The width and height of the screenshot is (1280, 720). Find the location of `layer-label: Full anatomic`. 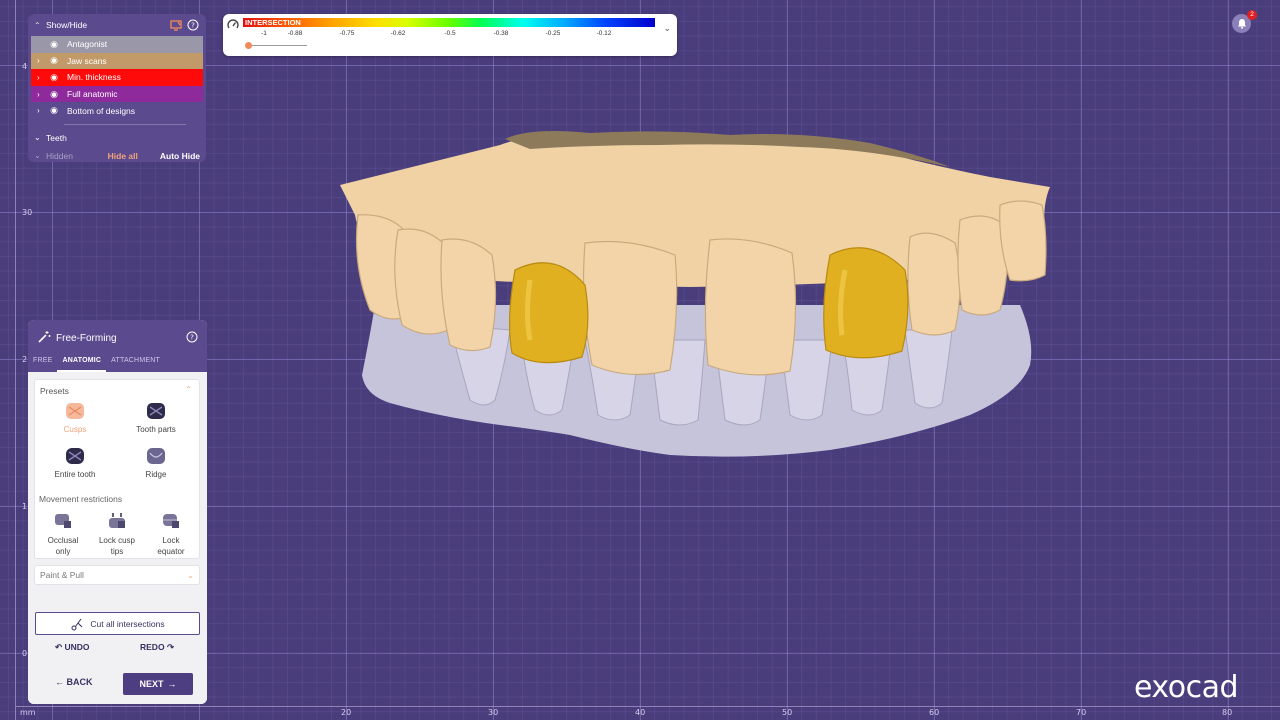

layer-label: Full anatomic is located at coordinates (92, 94).